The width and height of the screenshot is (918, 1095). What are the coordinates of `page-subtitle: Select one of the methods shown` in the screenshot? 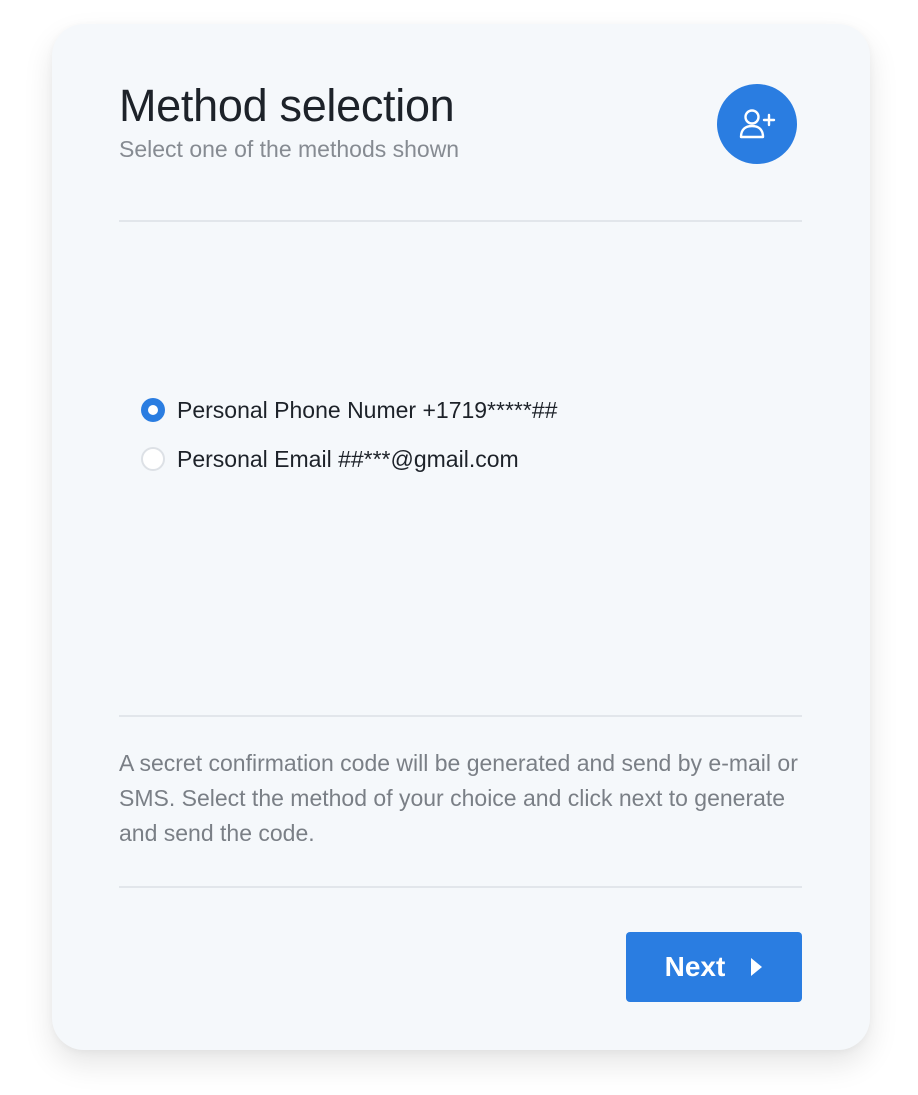 It's located at (289, 149).